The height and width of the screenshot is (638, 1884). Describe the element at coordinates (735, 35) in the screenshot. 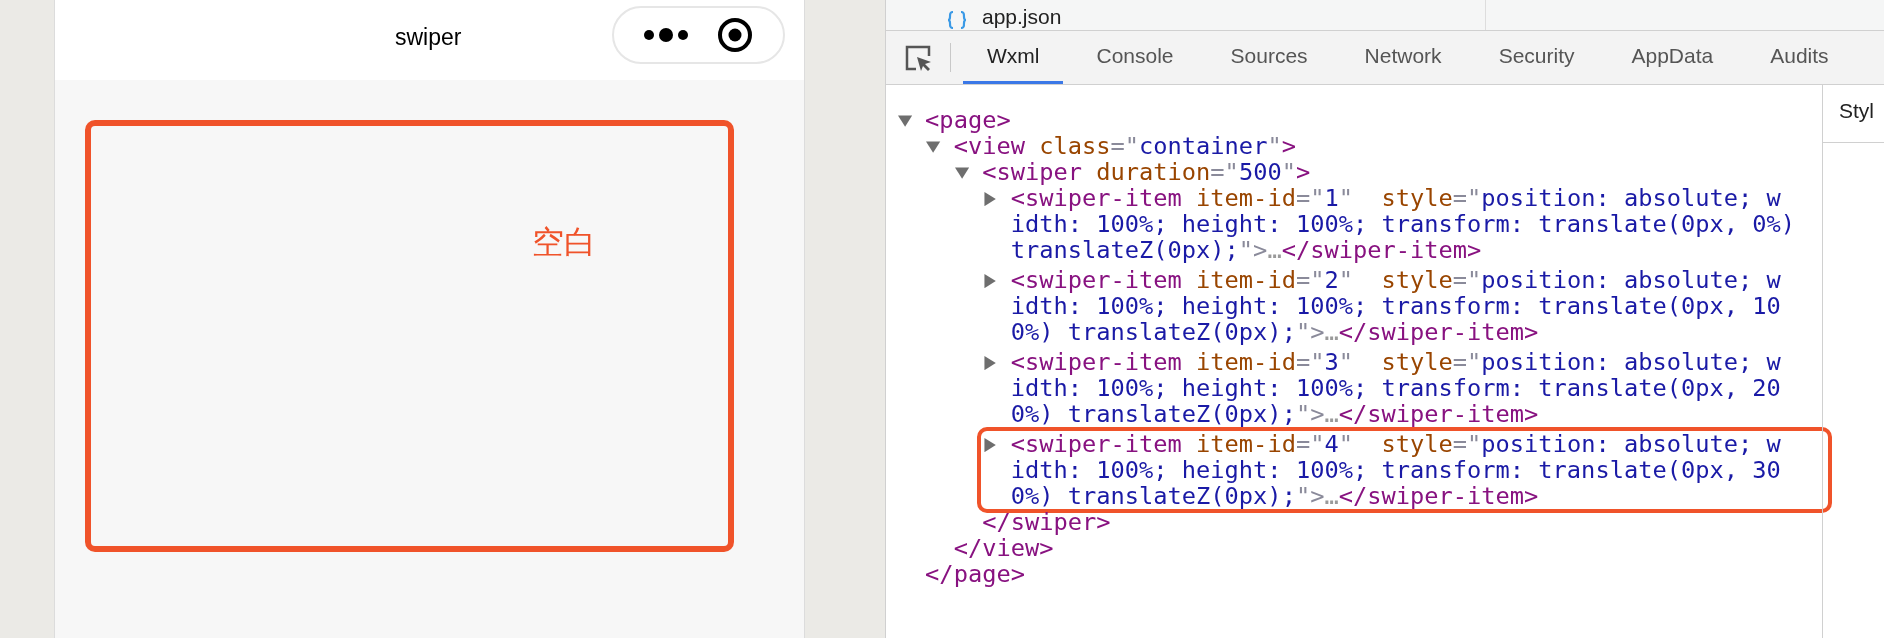

I see `target-icon` at that location.